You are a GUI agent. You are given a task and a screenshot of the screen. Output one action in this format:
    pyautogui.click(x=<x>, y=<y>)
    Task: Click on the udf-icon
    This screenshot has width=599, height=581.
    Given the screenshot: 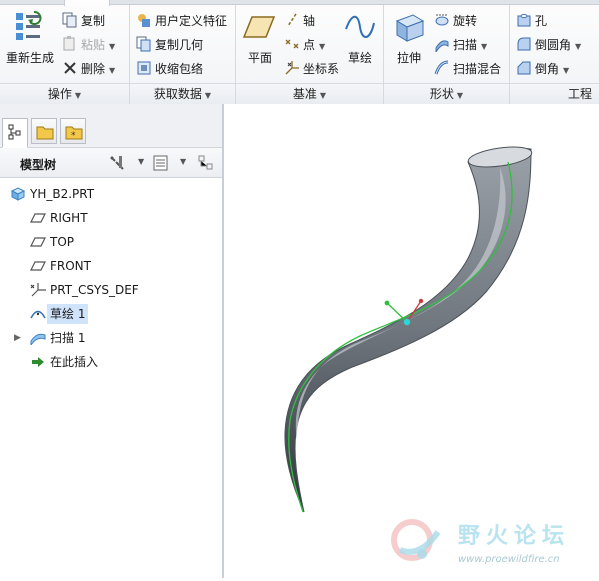 What is the action you would take?
    pyautogui.click(x=144, y=20)
    